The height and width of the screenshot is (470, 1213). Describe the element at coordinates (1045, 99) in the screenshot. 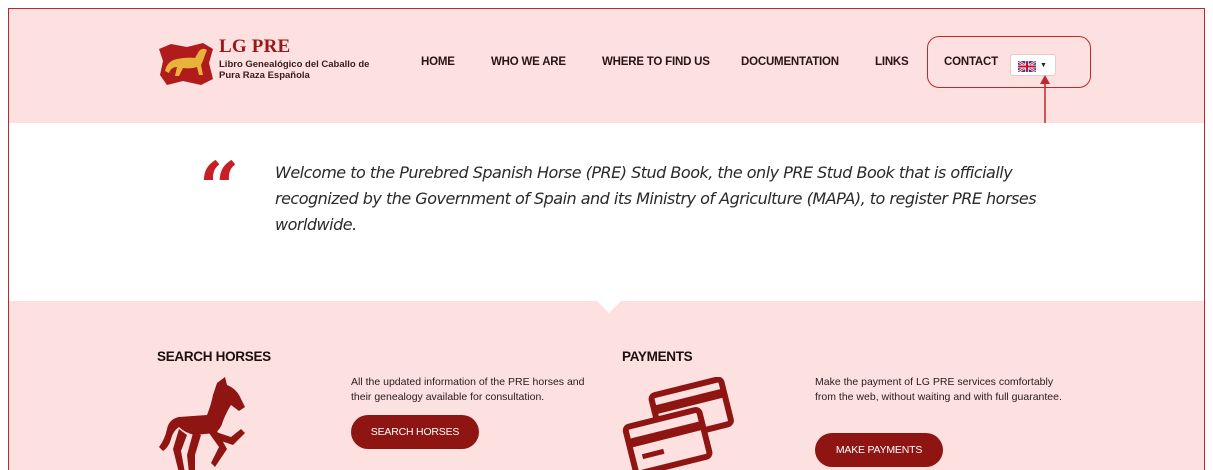

I see `annotation-arrow-icon` at that location.